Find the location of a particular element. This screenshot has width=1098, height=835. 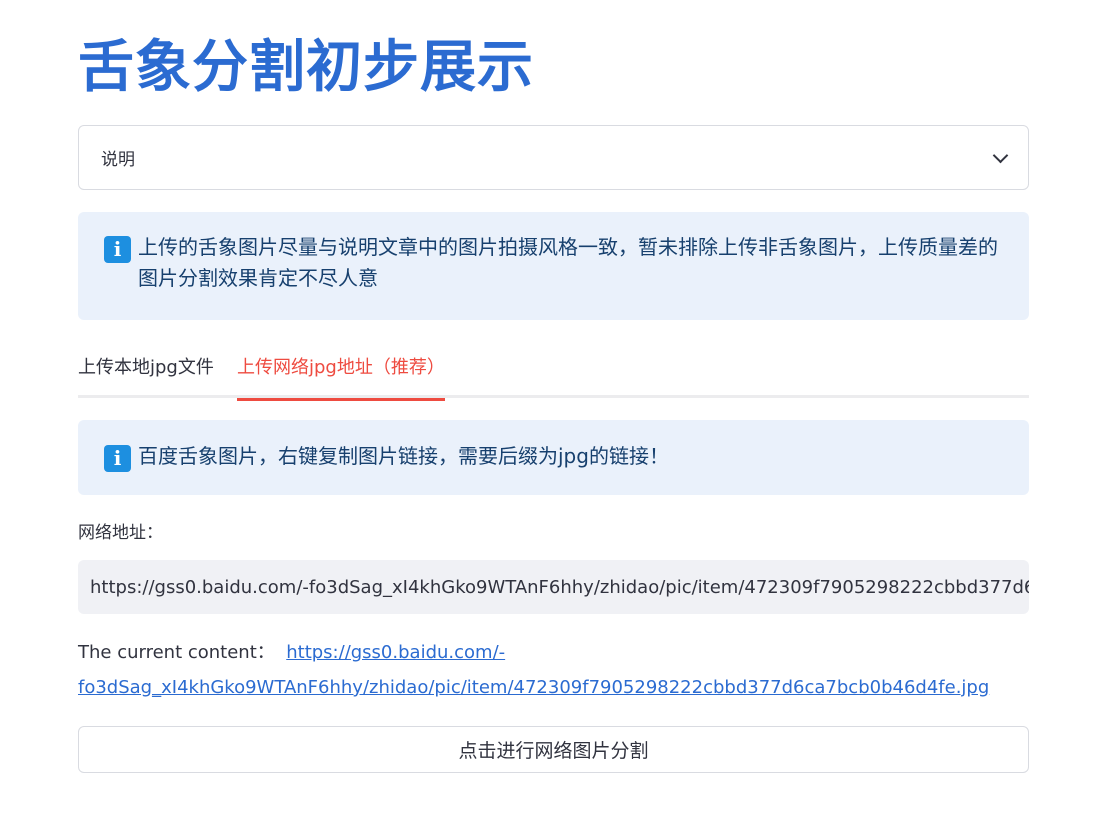

link-note-alert: i 百度舌象图片，右键复制图片链接，需要后缀为jpg的链接！ is located at coordinates (553, 457).